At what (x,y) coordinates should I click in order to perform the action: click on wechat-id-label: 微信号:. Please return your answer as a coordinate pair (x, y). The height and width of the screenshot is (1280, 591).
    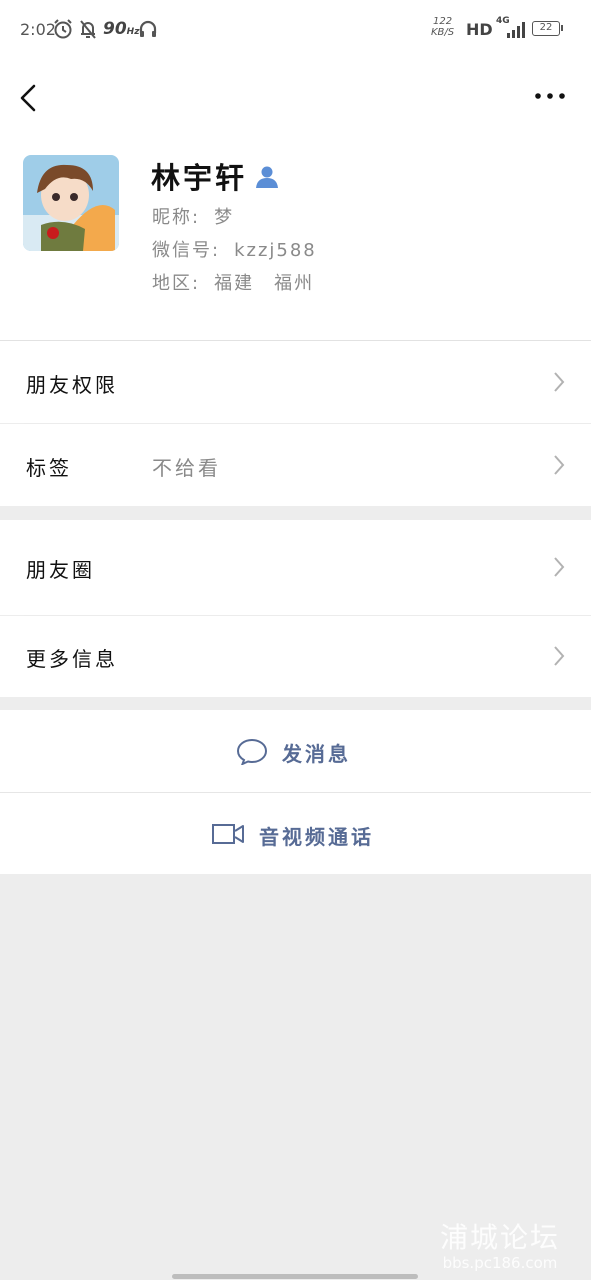
    Looking at the image, I should click on (186, 250).